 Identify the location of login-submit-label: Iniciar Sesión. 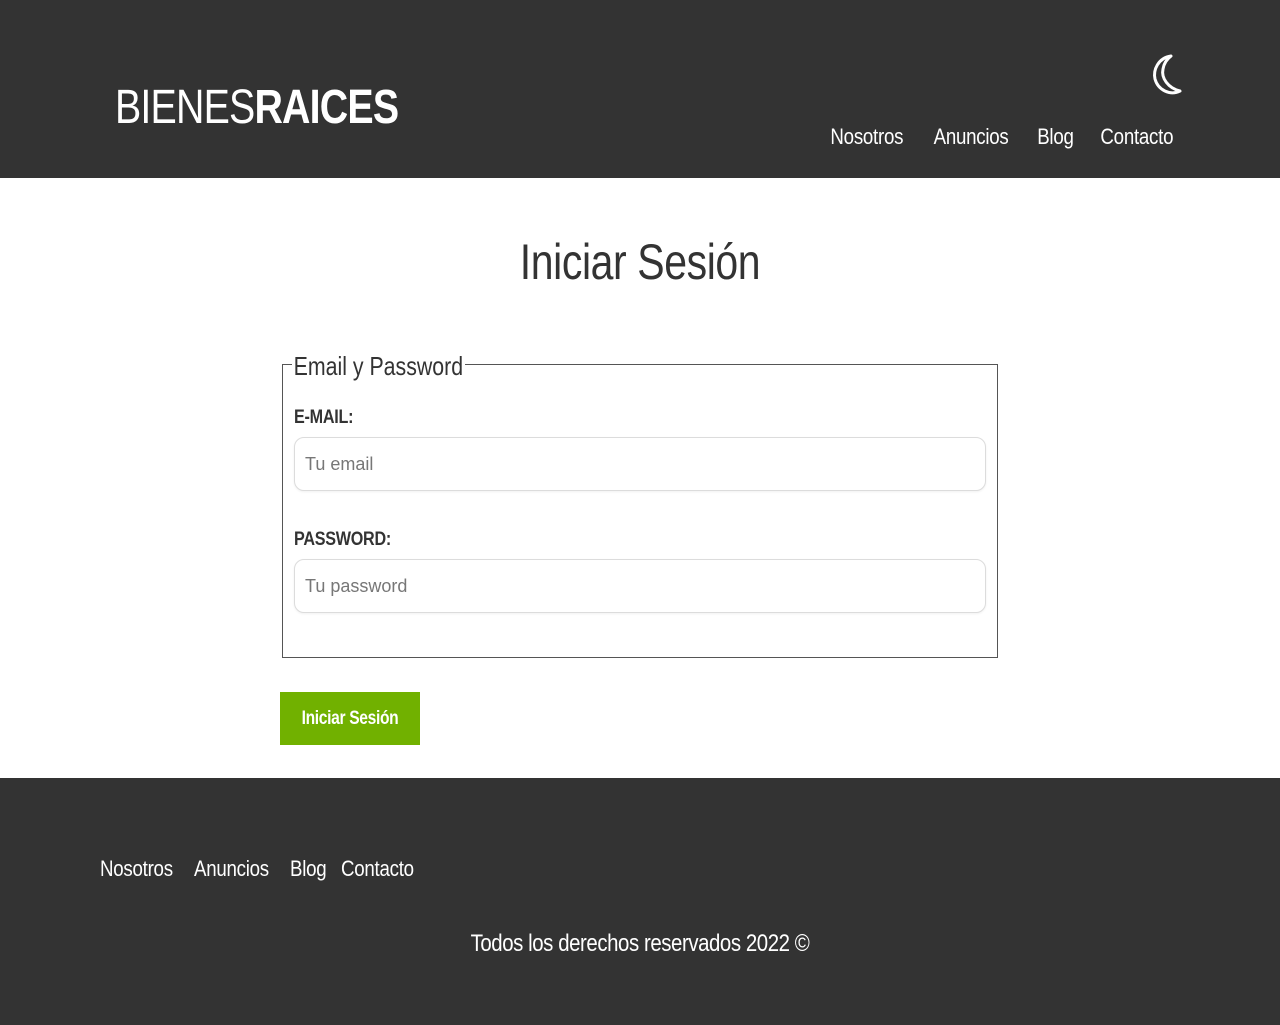
(350, 718).